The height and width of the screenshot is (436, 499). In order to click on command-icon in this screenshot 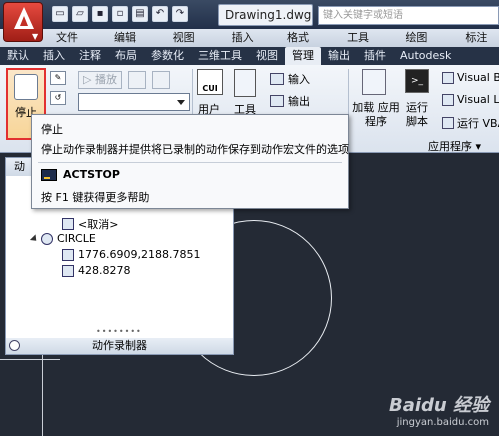, I will do `click(68, 224)`.